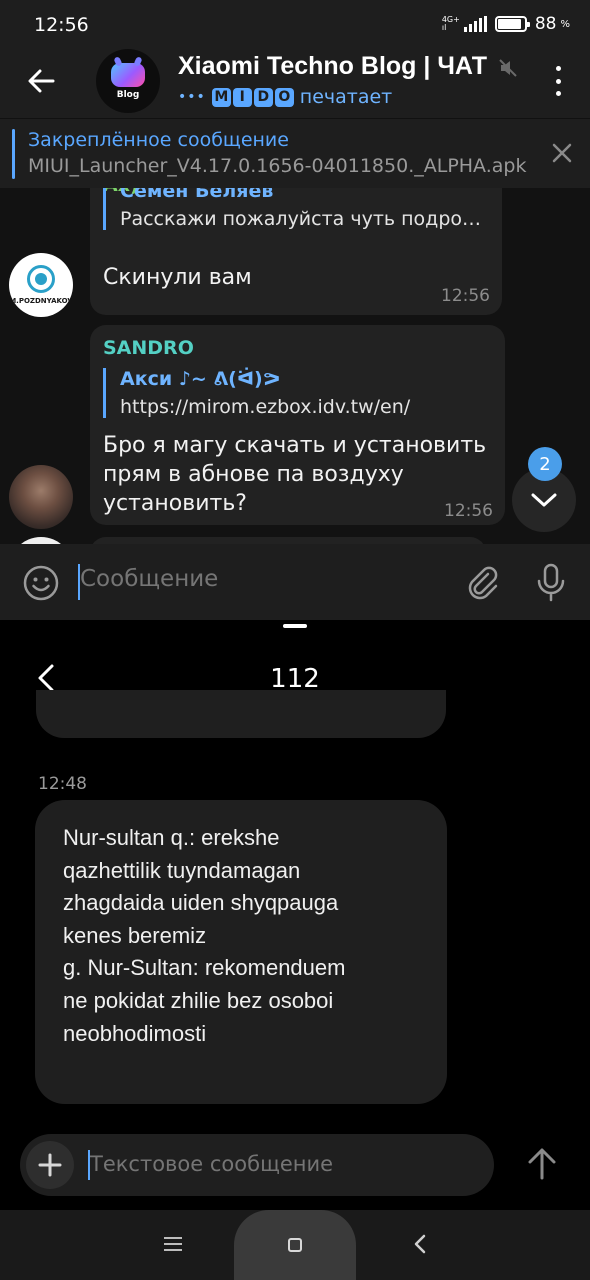  I want to click on typing-indicator: ••• M I D O печатает, so click(285, 97).